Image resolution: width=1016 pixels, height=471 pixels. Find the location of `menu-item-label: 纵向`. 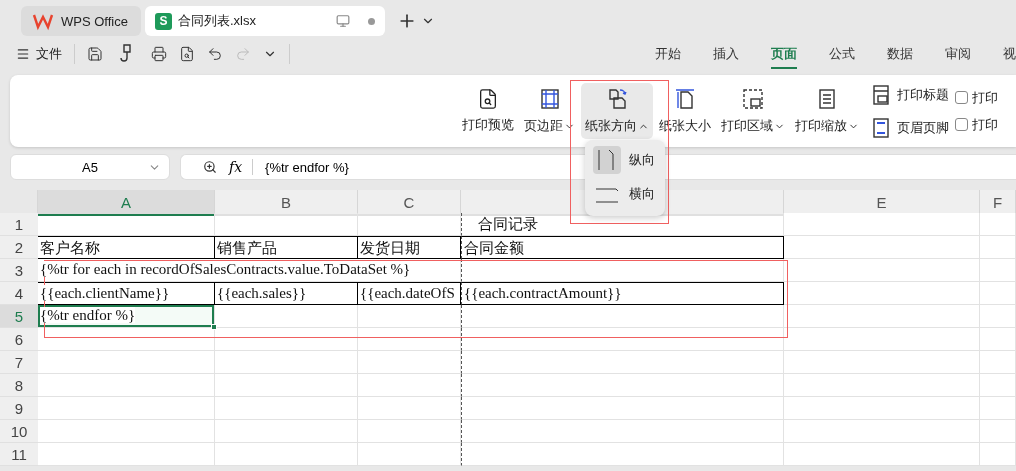

menu-item-label: 纵向 is located at coordinates (642, 160).